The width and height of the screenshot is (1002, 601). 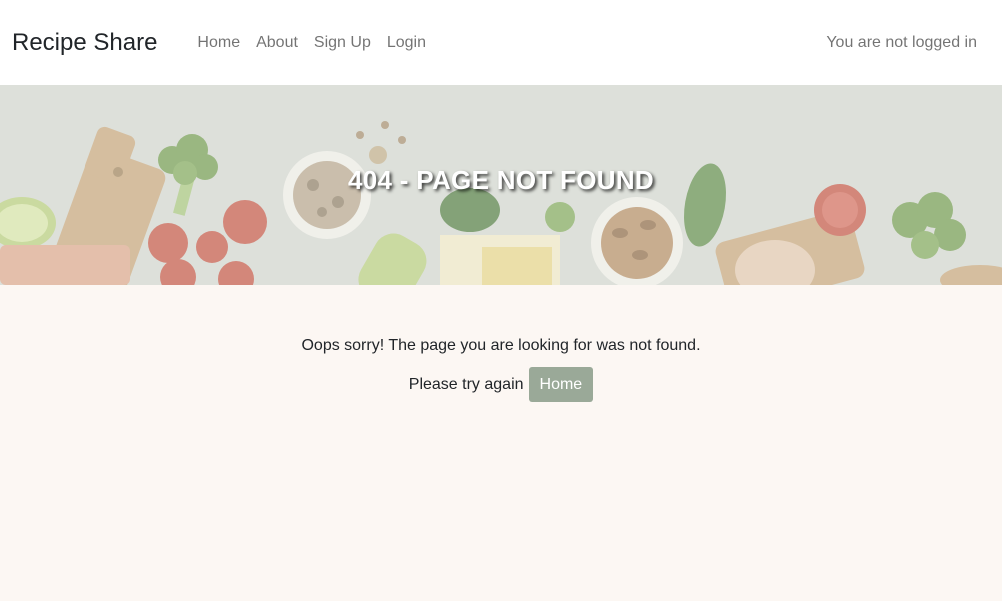 I want to click on retry-row: Please try again Home, so click(x=501, y=384).